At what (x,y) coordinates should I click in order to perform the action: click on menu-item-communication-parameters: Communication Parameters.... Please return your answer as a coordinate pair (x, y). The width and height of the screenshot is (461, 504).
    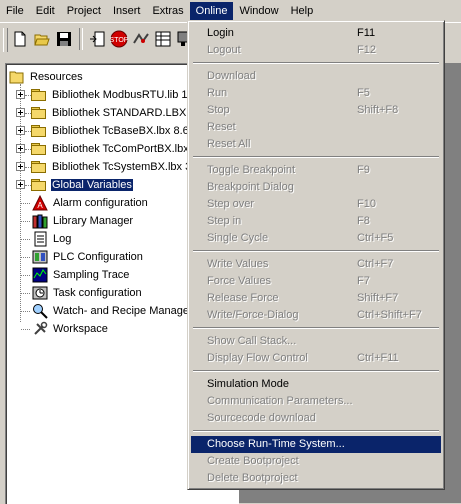
    Looking at the image, I should click on (316, 401).